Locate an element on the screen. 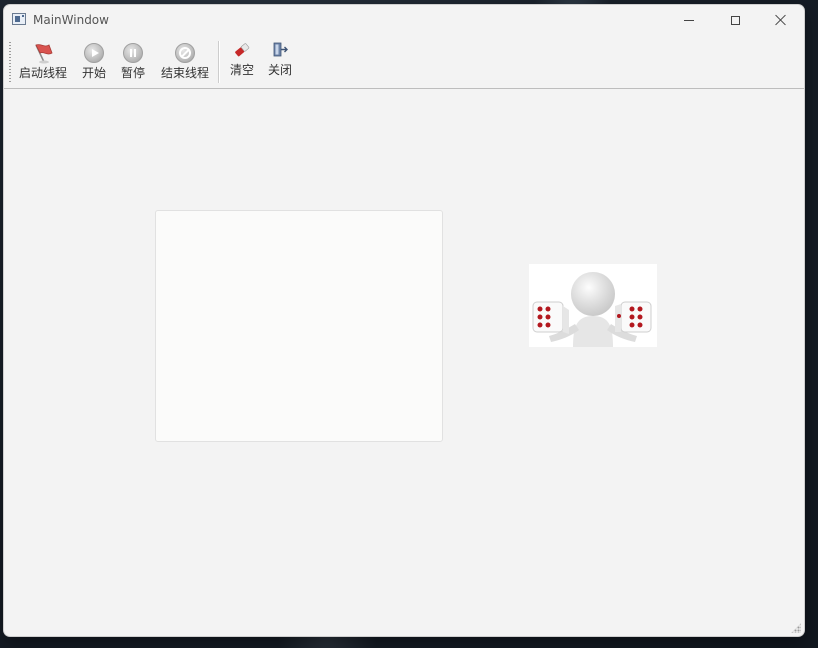 The width and height of the screenshot is (818, 648). end-thread-button: 结束线程 is located at coordinates (185, 61).